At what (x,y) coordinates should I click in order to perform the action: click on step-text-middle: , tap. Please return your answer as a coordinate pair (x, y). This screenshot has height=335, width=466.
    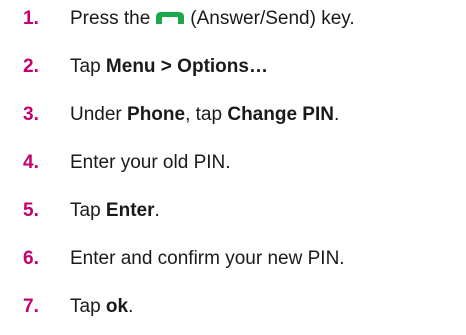
    Looking at the image, I should click on (204, 114).